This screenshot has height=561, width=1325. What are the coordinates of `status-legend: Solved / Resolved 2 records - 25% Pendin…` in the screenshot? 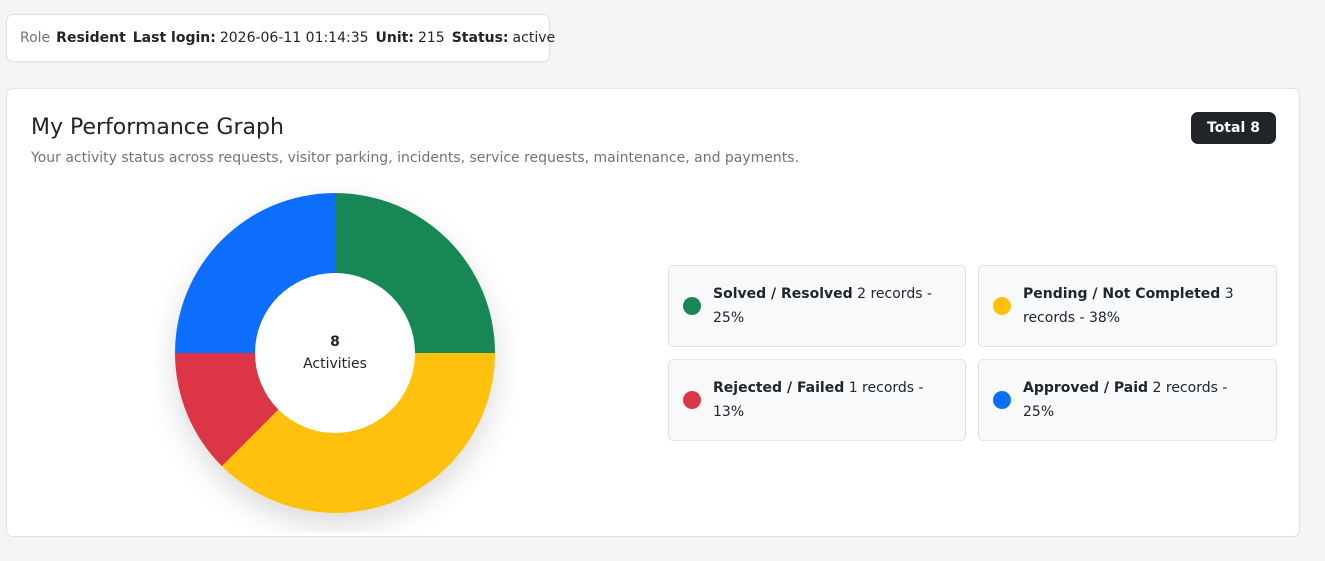 It's located at (973, 353).